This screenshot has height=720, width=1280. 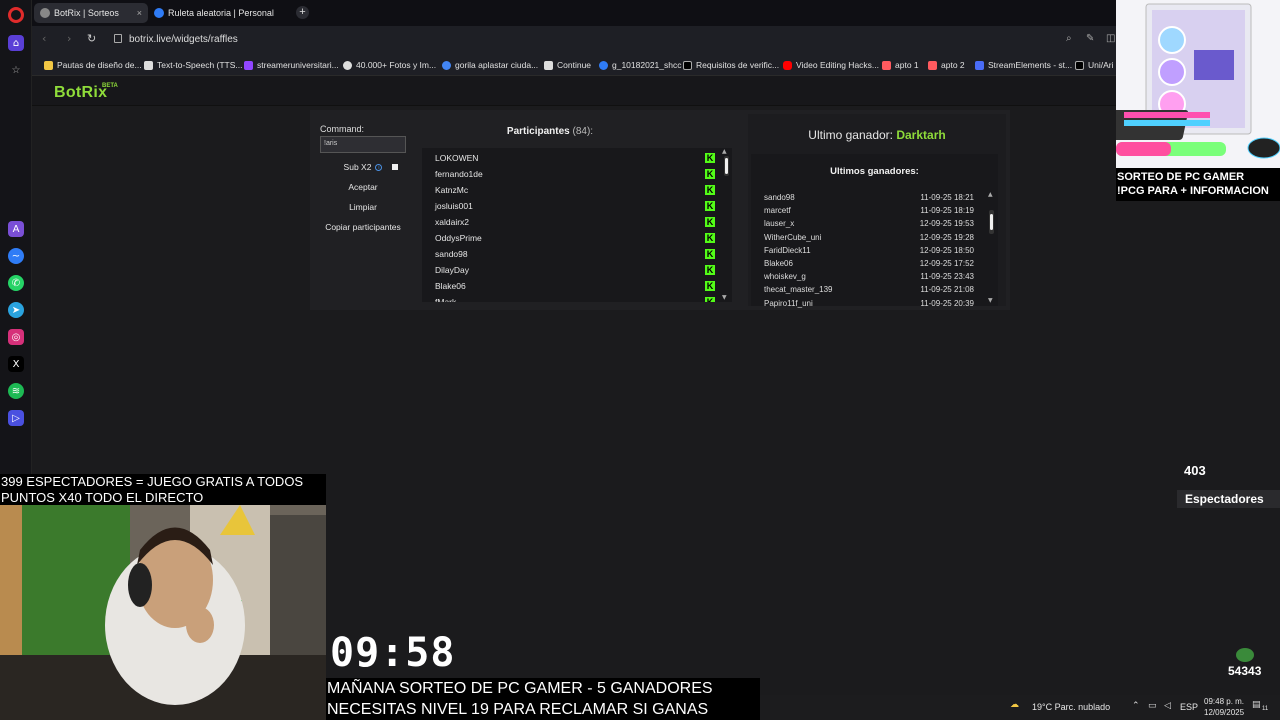 I want to click on clear-button: Limpiar, so click(x=363, y=207).